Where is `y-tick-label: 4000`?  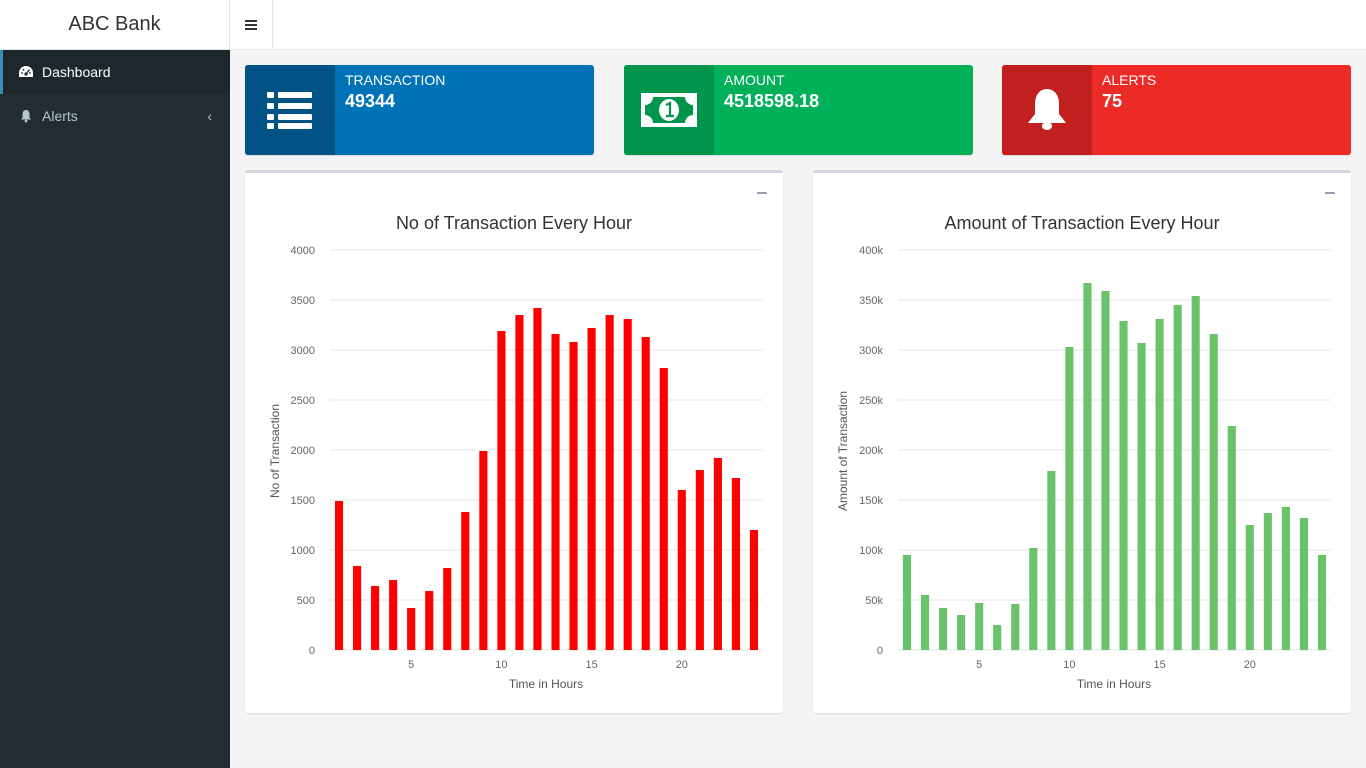
y-tick-label: 4000 is located at coordinates (303, 251).